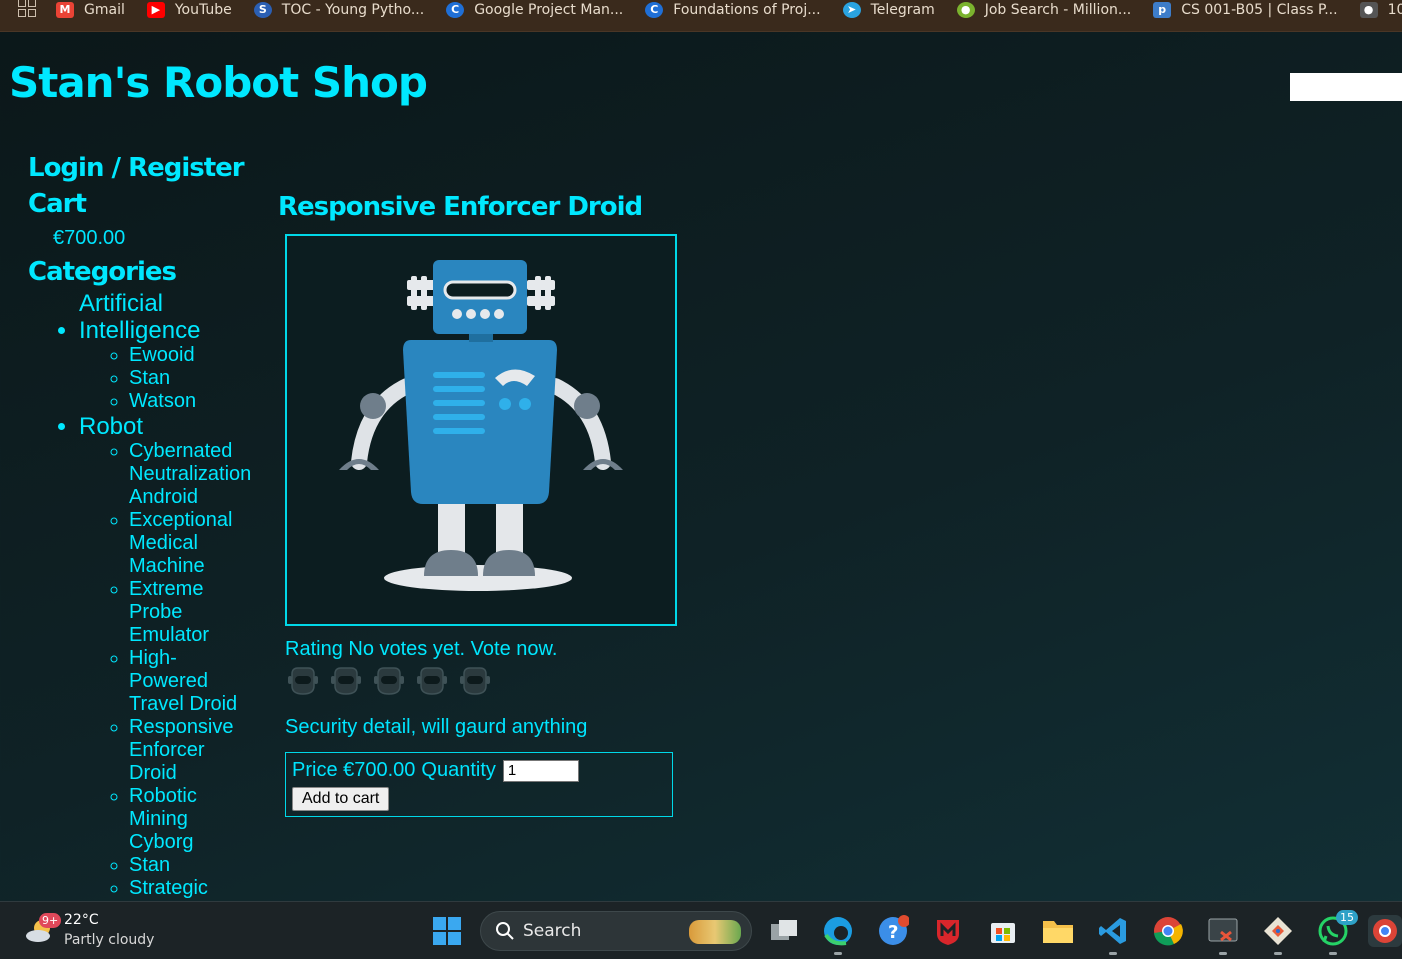  What do you see at coordinates (460, 207) in the screenshot?
I see `product-title: Responsive Enforcer Droid` at bounding box center [460, 207].